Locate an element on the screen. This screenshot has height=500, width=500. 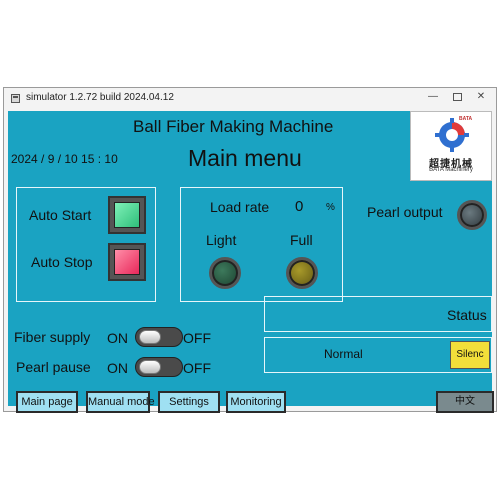
nav-manual-mode-button: Manual mode is located at coordinates (120, 402).